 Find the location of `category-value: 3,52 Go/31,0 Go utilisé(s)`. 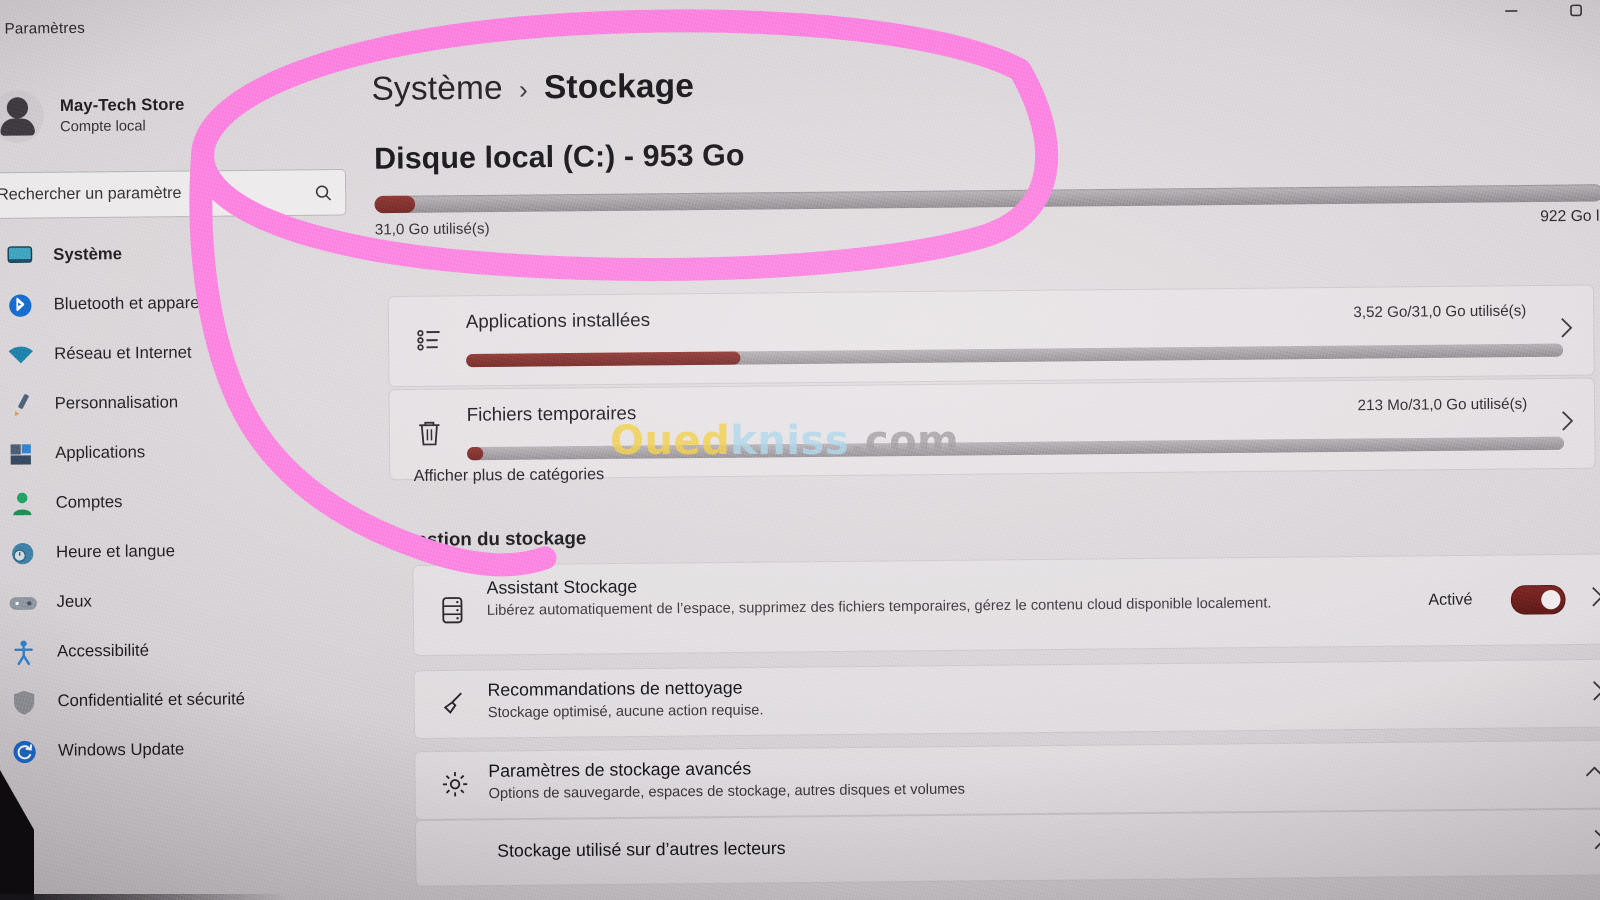

category-value: 3,52 Go/31,0 Go utilisé(s) is located at coordinates (1440, 312).